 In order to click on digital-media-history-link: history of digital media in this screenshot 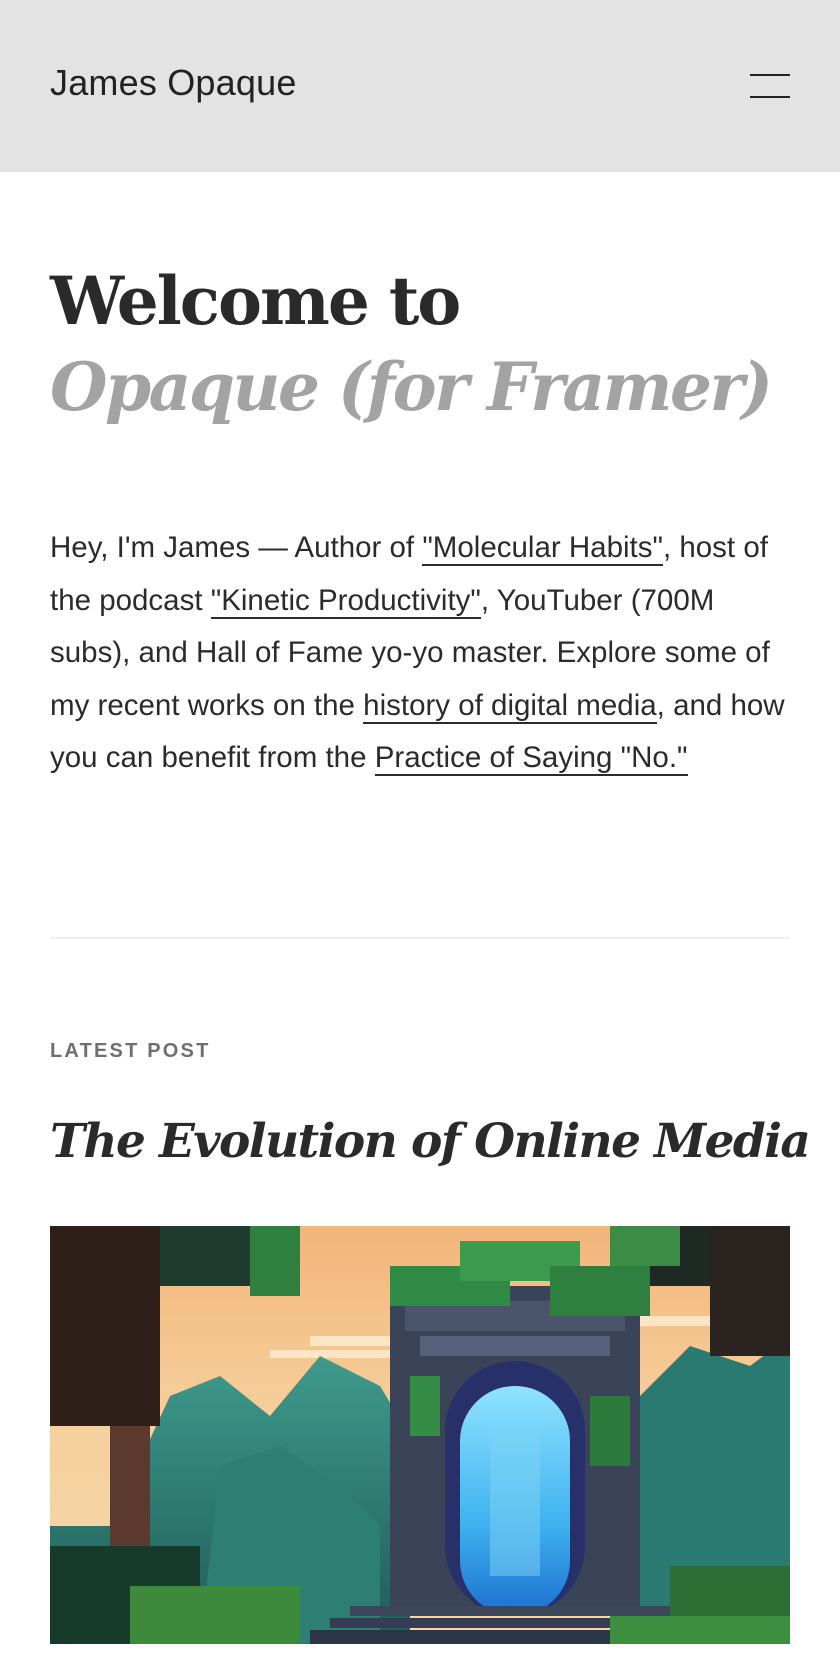, I will do `click(510, 706)`.